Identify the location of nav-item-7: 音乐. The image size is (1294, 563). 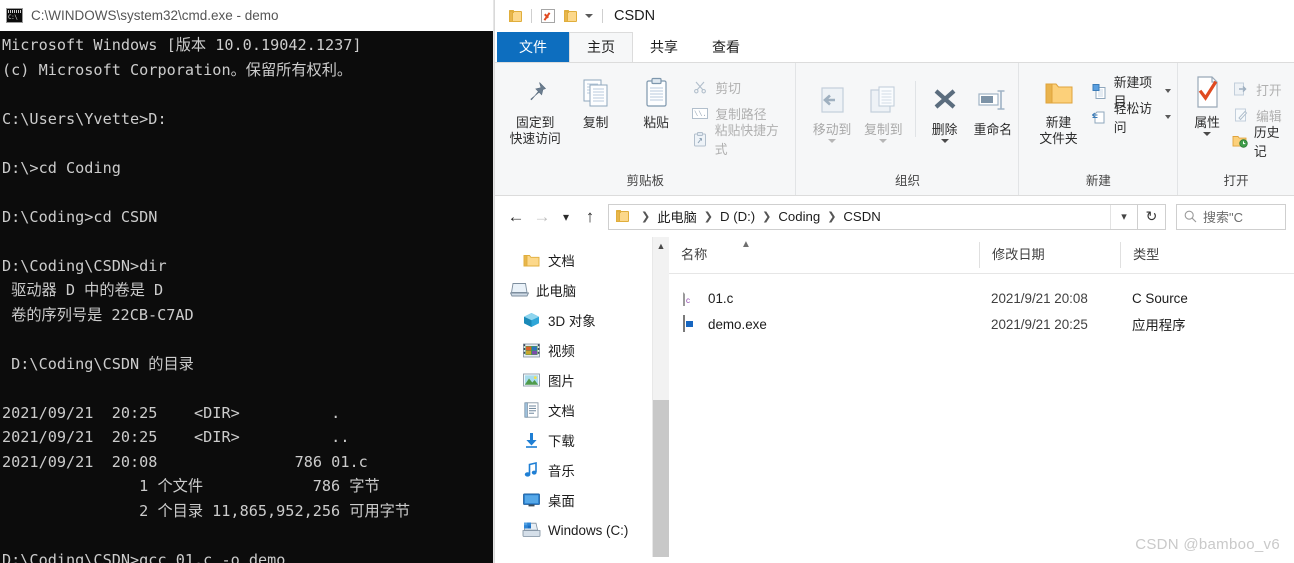
(582, 470).